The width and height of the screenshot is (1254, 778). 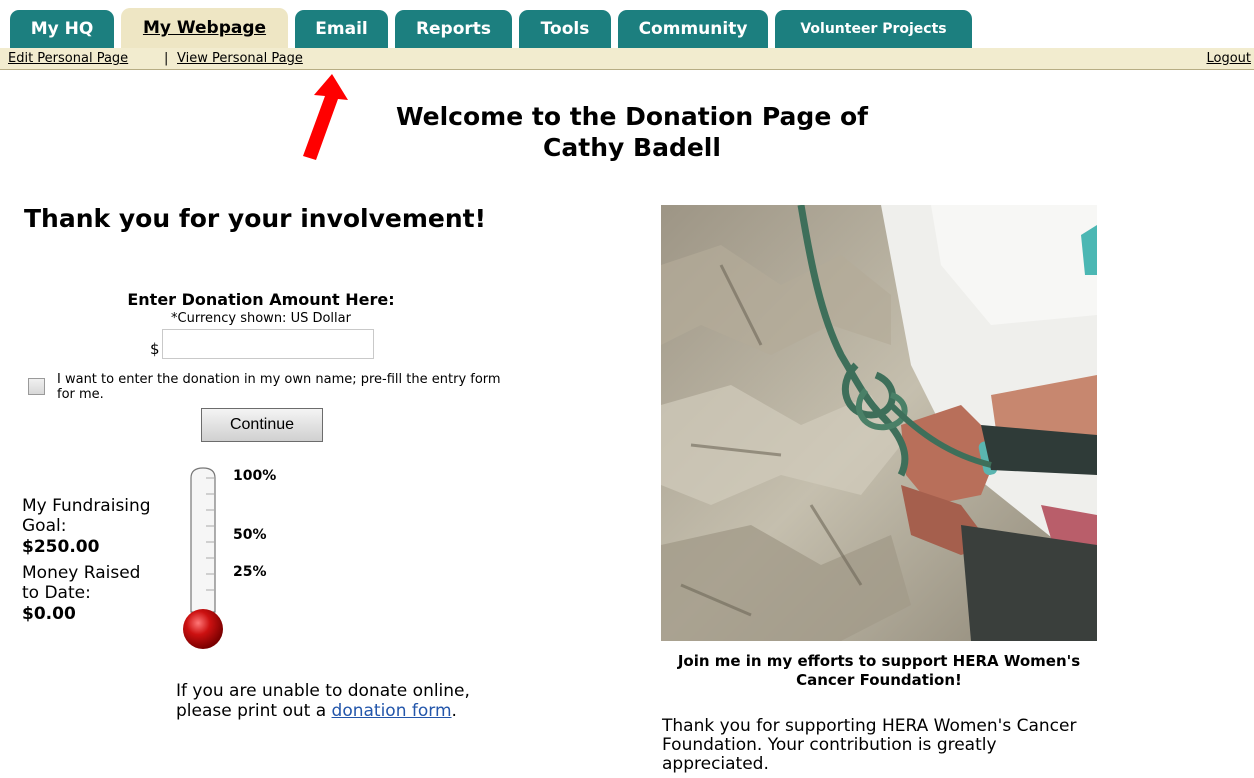 I want to click on currency-note: *Currency shown: US Dollar, so click(x=261, y=318).